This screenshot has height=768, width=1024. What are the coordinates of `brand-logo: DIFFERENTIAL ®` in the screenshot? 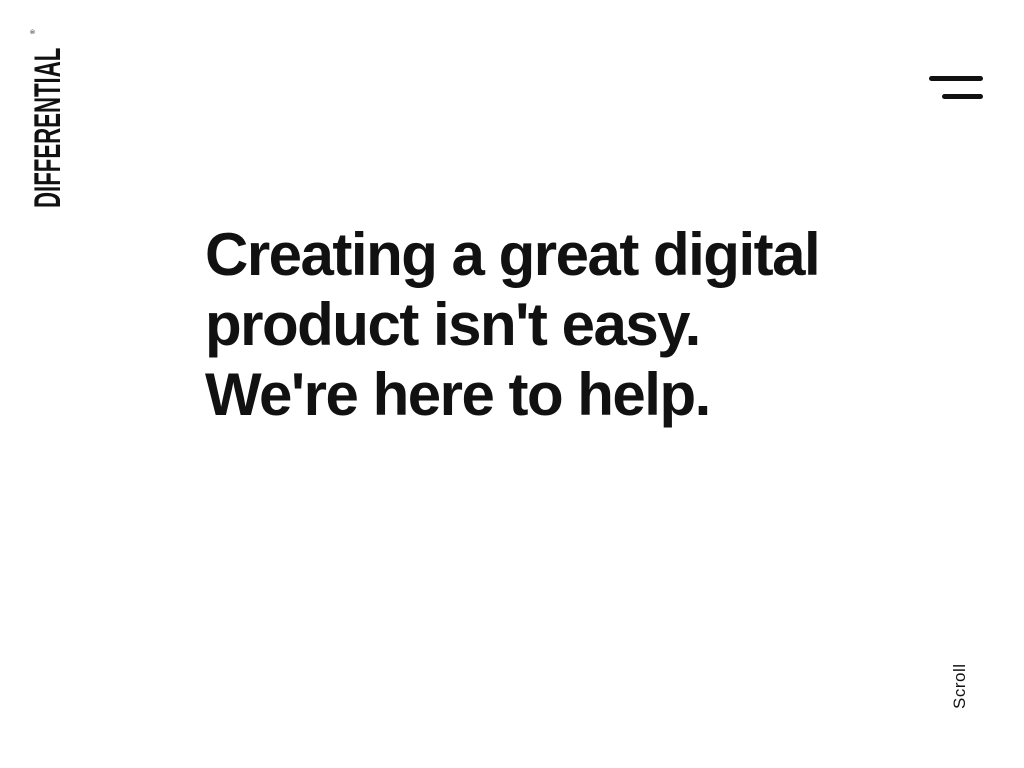 It's located at (47, 104).